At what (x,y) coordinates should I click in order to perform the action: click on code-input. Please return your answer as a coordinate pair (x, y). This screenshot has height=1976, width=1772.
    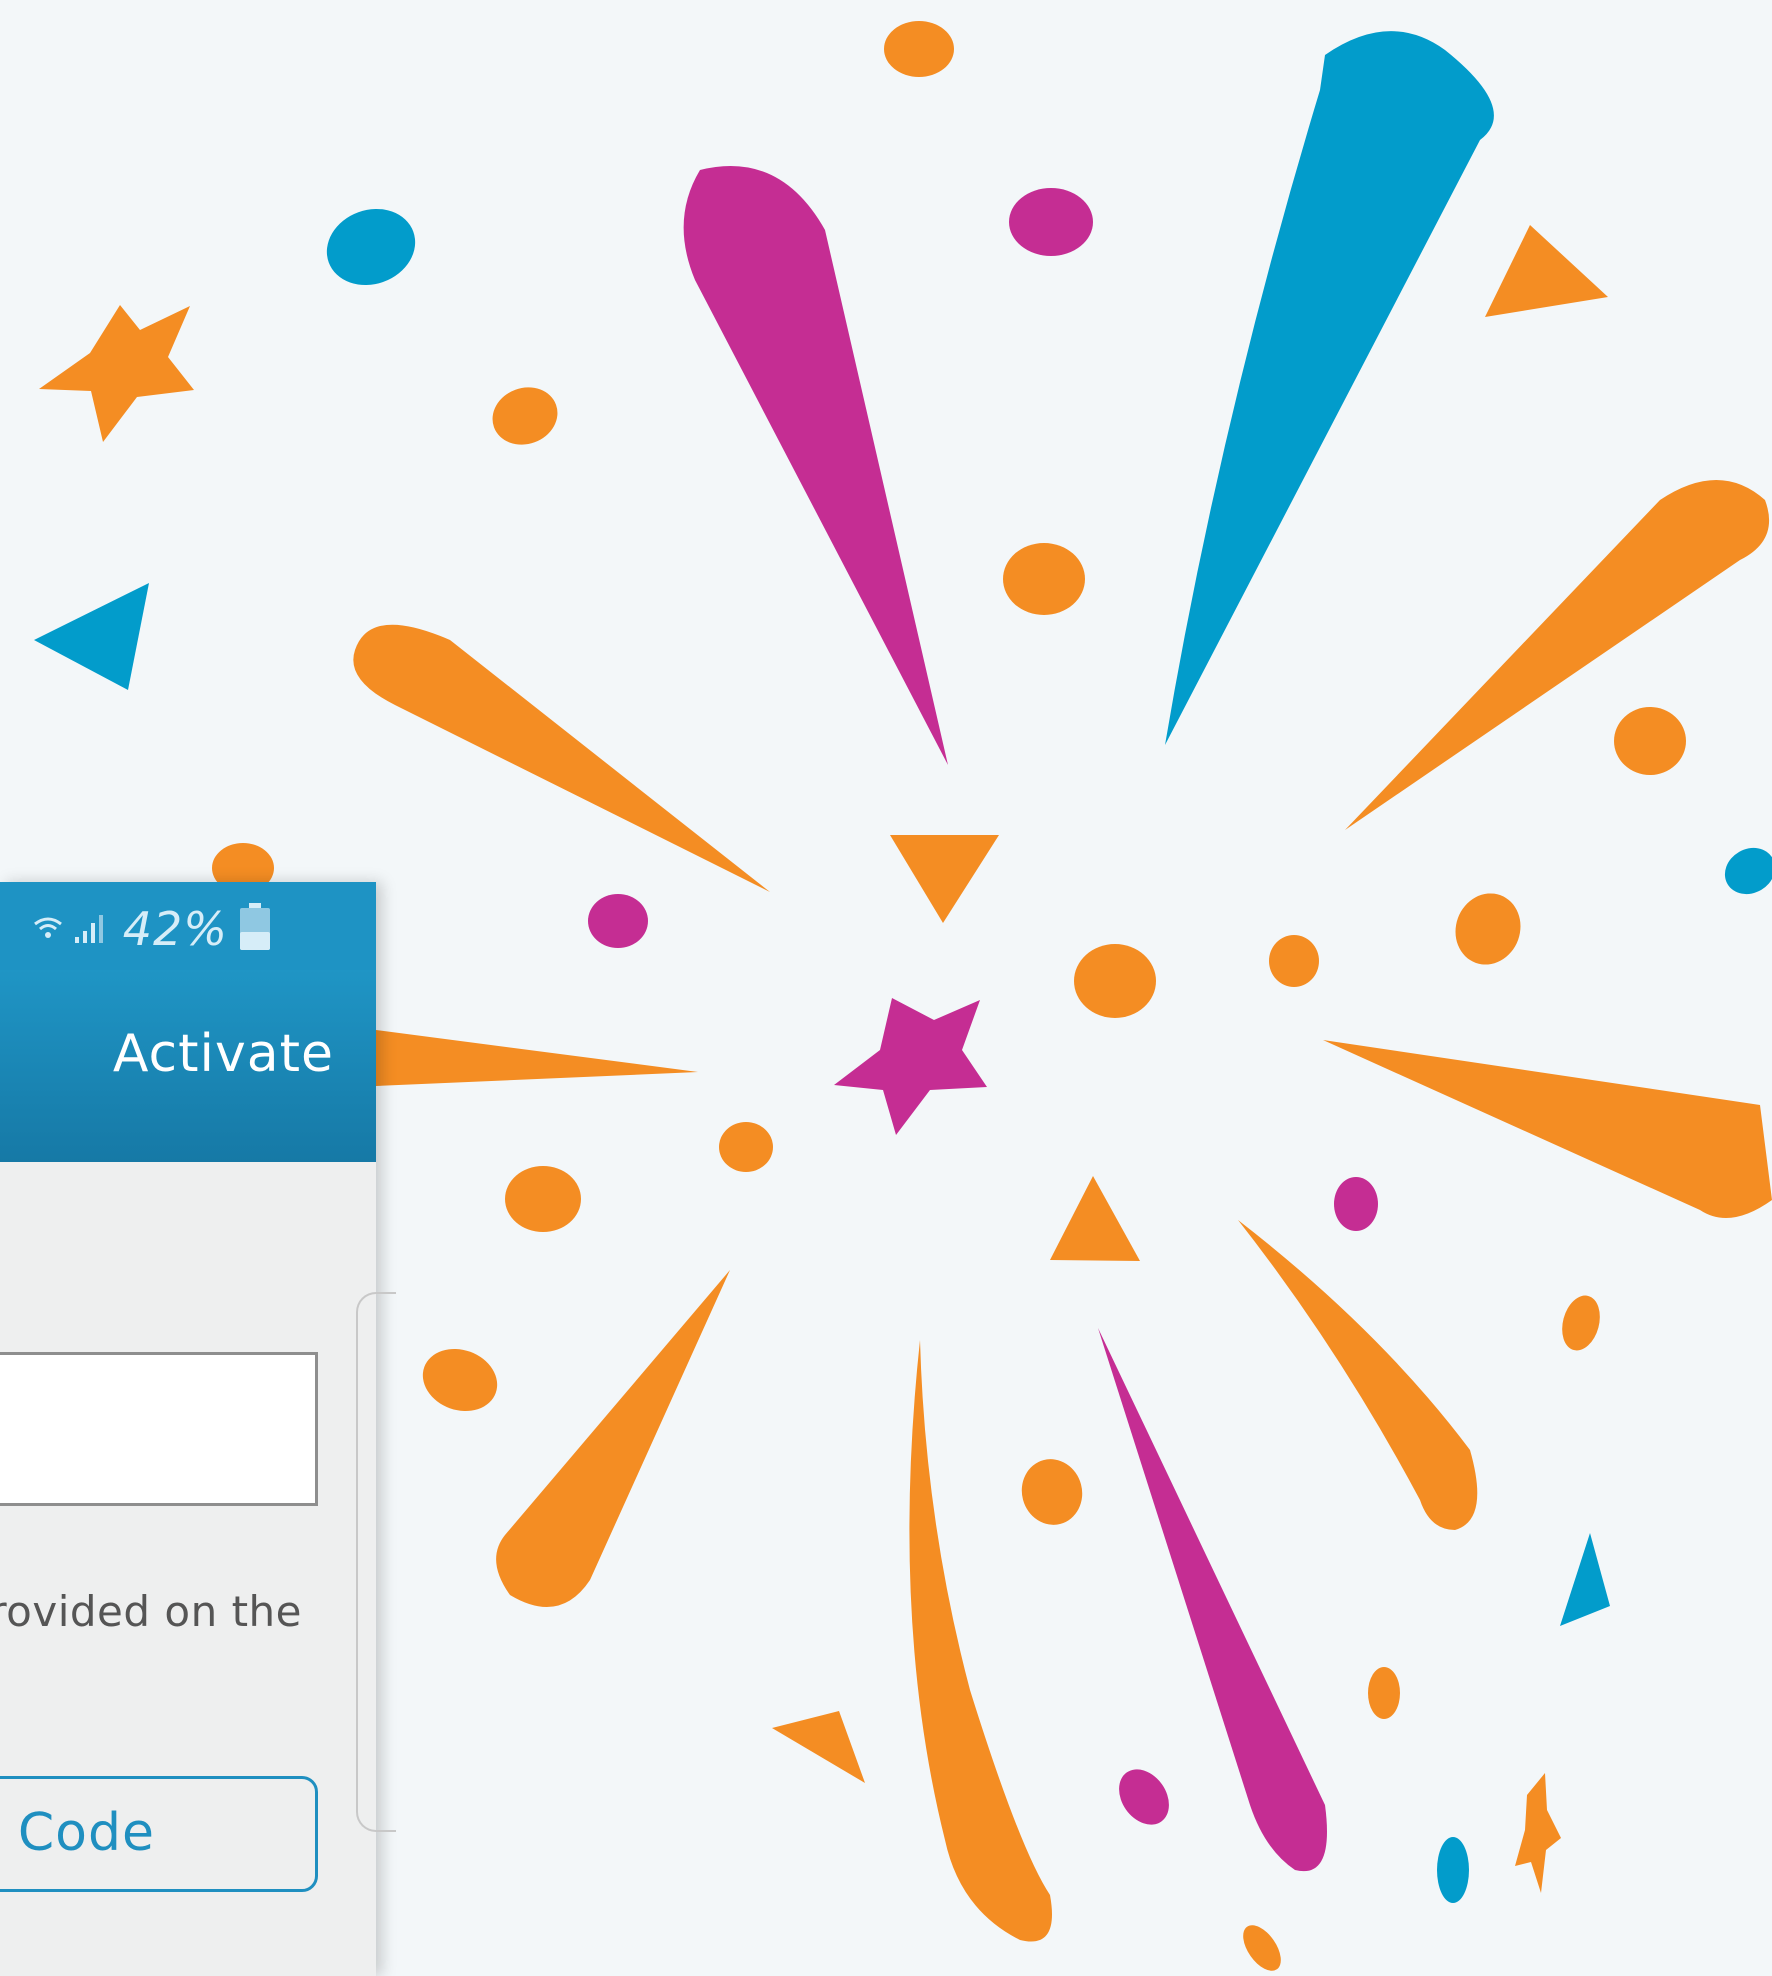
    Looking at the image, I should click on (159, 1429).